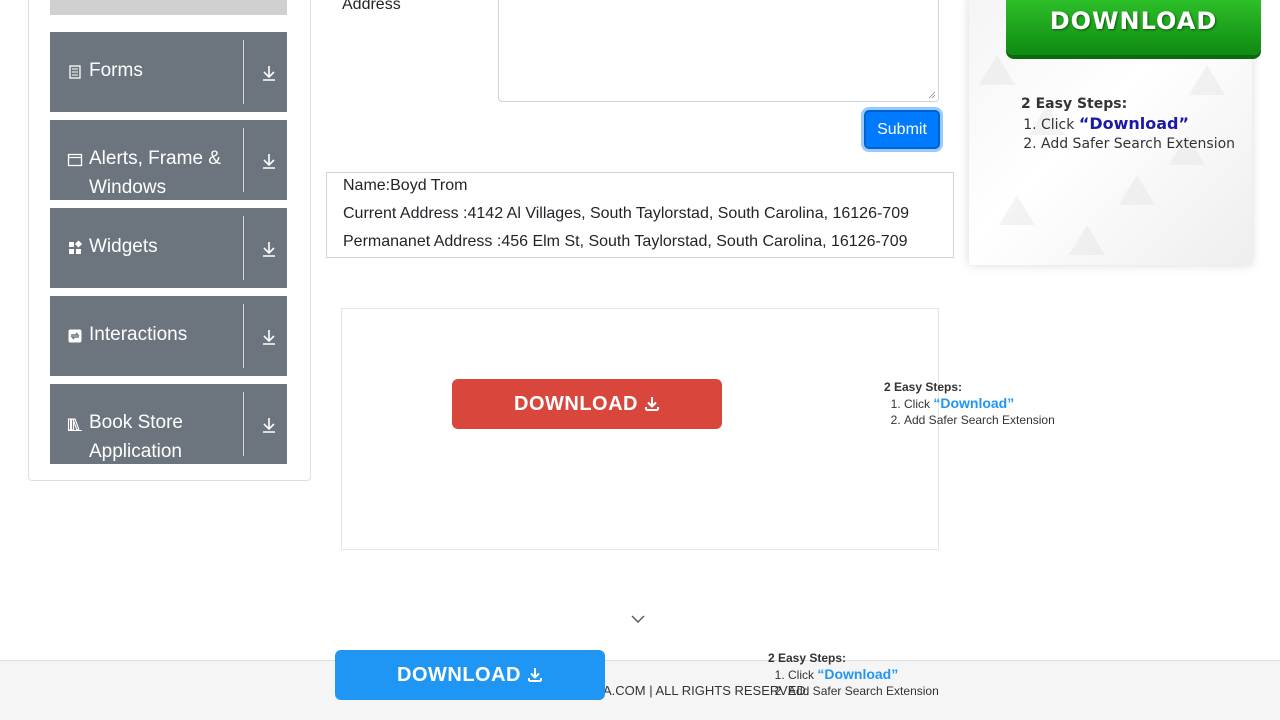 Image resolution: width=1280 pixels, height=720 pixels. I want to click on address-textarea, so click(718, 51).